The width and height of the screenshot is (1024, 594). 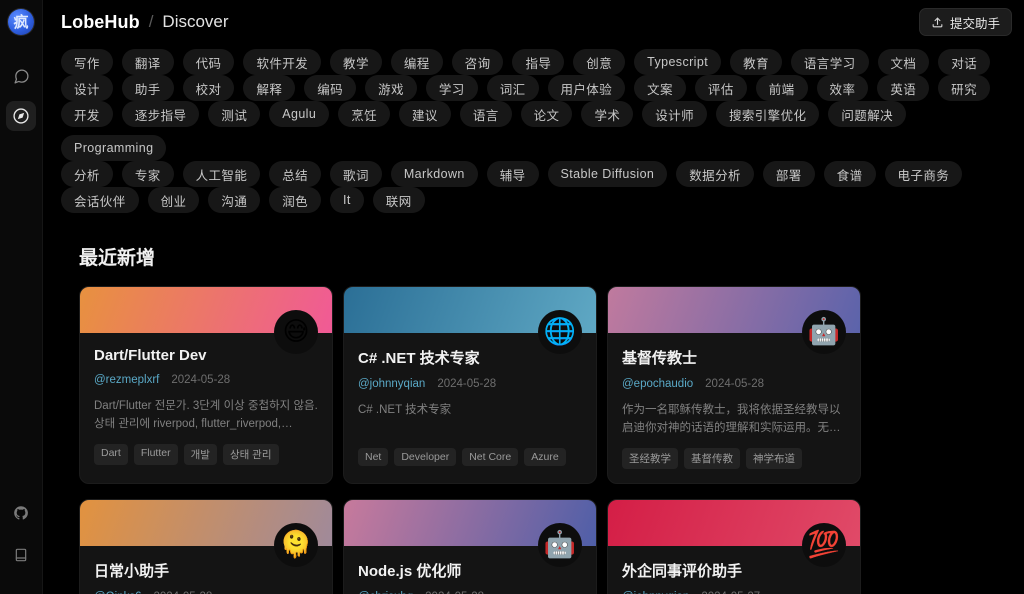 I want to click on card-tag: Net Core, so click(x=490, y=457).